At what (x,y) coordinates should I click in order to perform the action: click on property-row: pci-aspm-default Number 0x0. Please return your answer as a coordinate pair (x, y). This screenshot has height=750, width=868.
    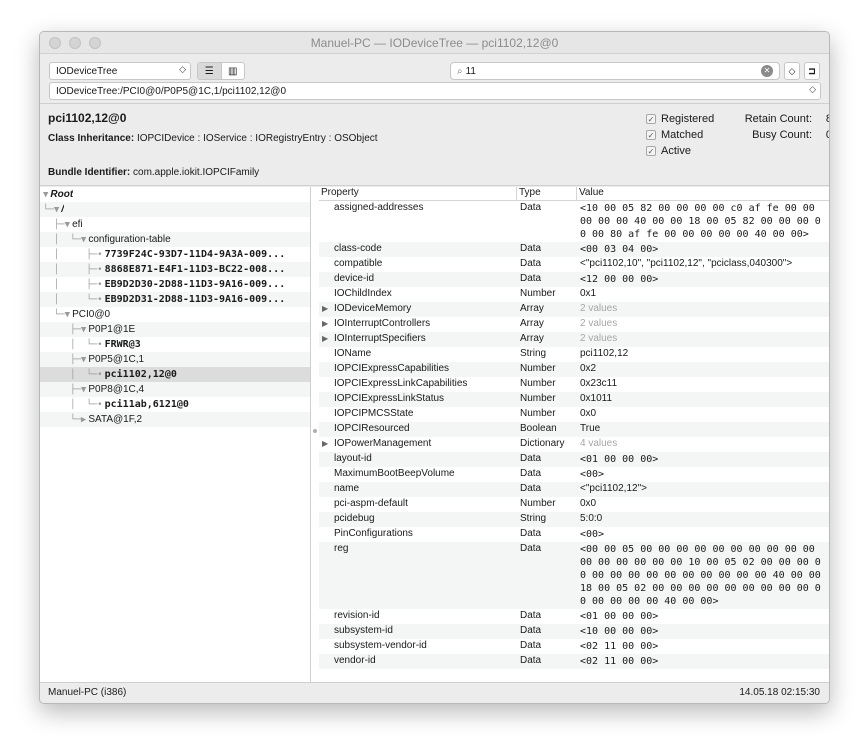
    Looking at the image, I should click on (574, 504).